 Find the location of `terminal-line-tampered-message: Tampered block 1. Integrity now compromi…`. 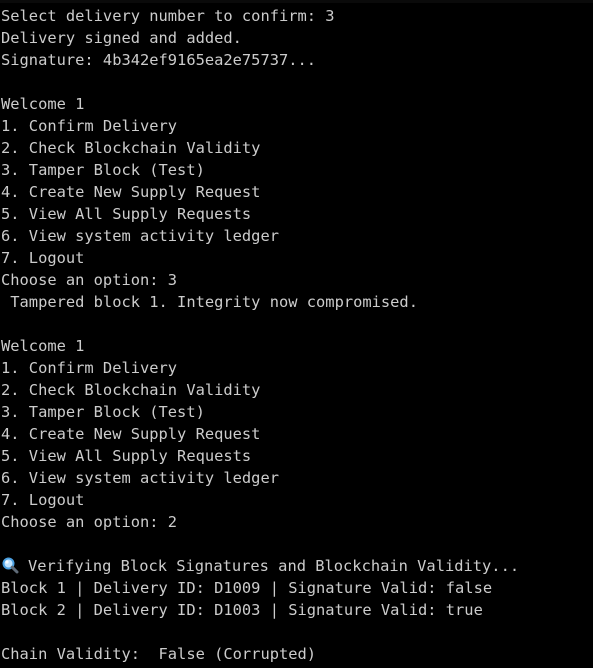

terminal-line-tampered-message: Tampered block 1. Integrity now compromi… is located at coordinates (209, 302).